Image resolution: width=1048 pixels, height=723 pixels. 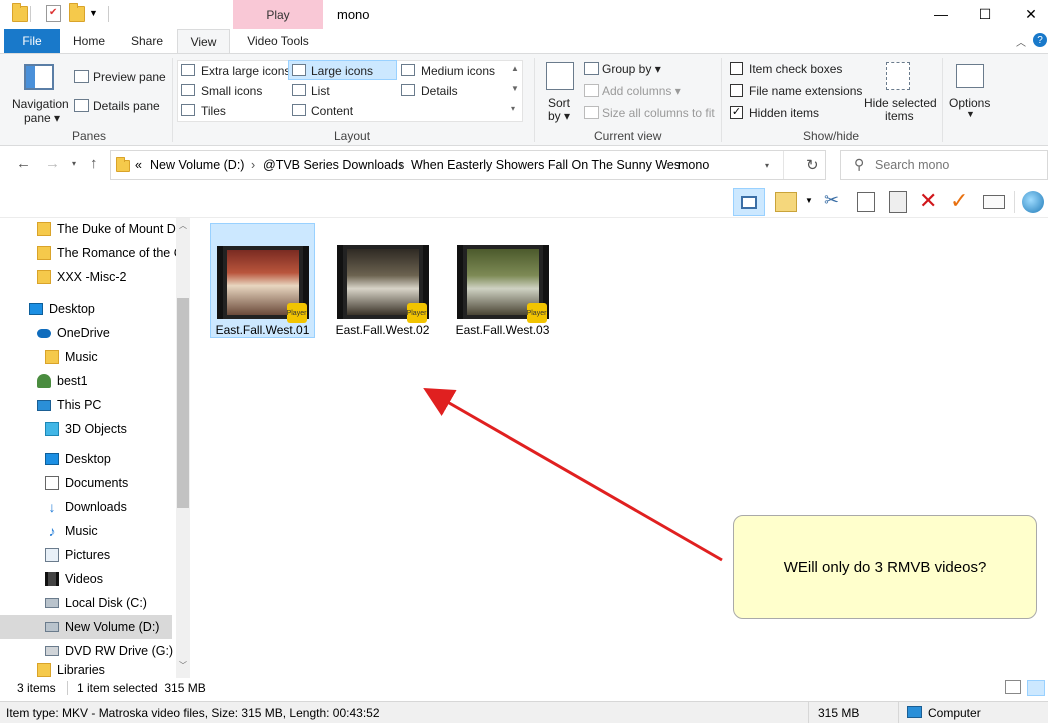 What do you see at coordinates (1036, 688) in the screenshot?
I see `large-icons-view-icon` at bounding box center [1036, 688].